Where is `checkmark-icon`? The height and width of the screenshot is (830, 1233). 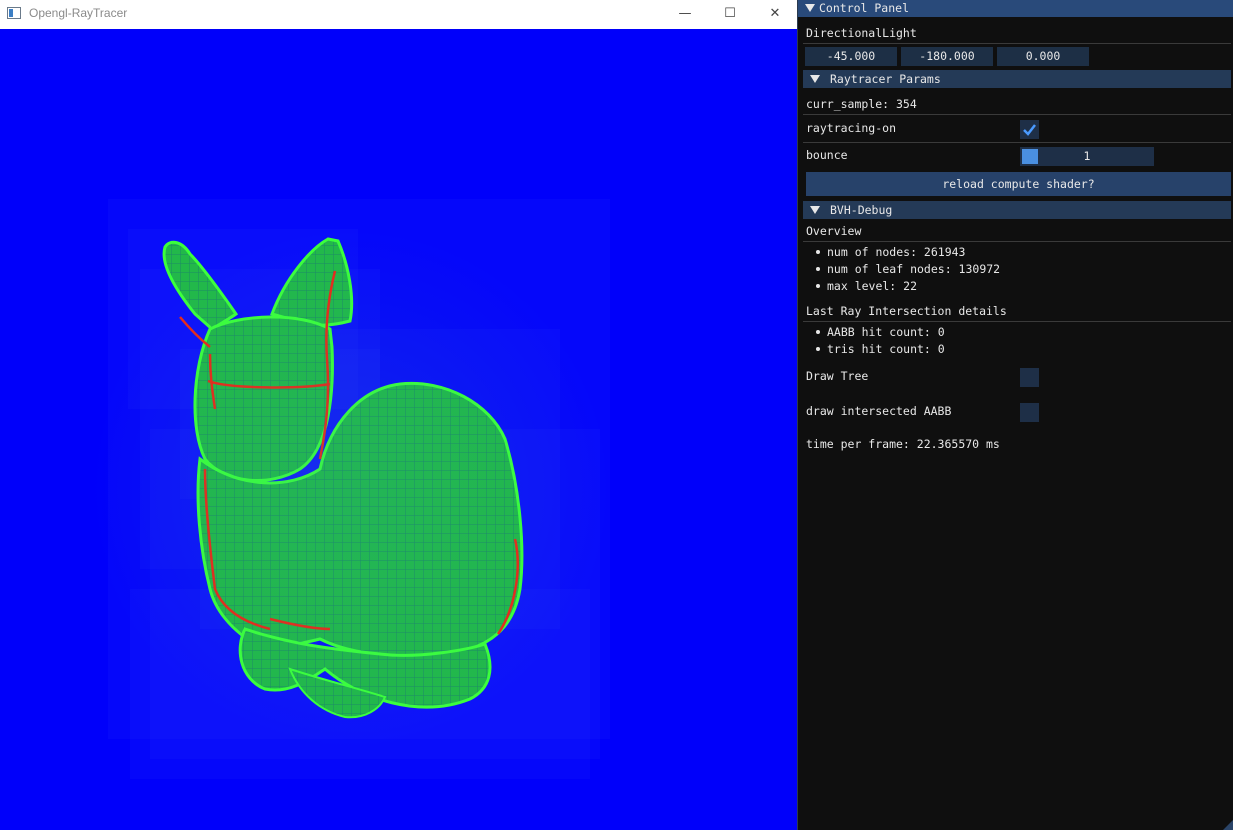
checkmark-icon is located at coordinates (1029, 130).